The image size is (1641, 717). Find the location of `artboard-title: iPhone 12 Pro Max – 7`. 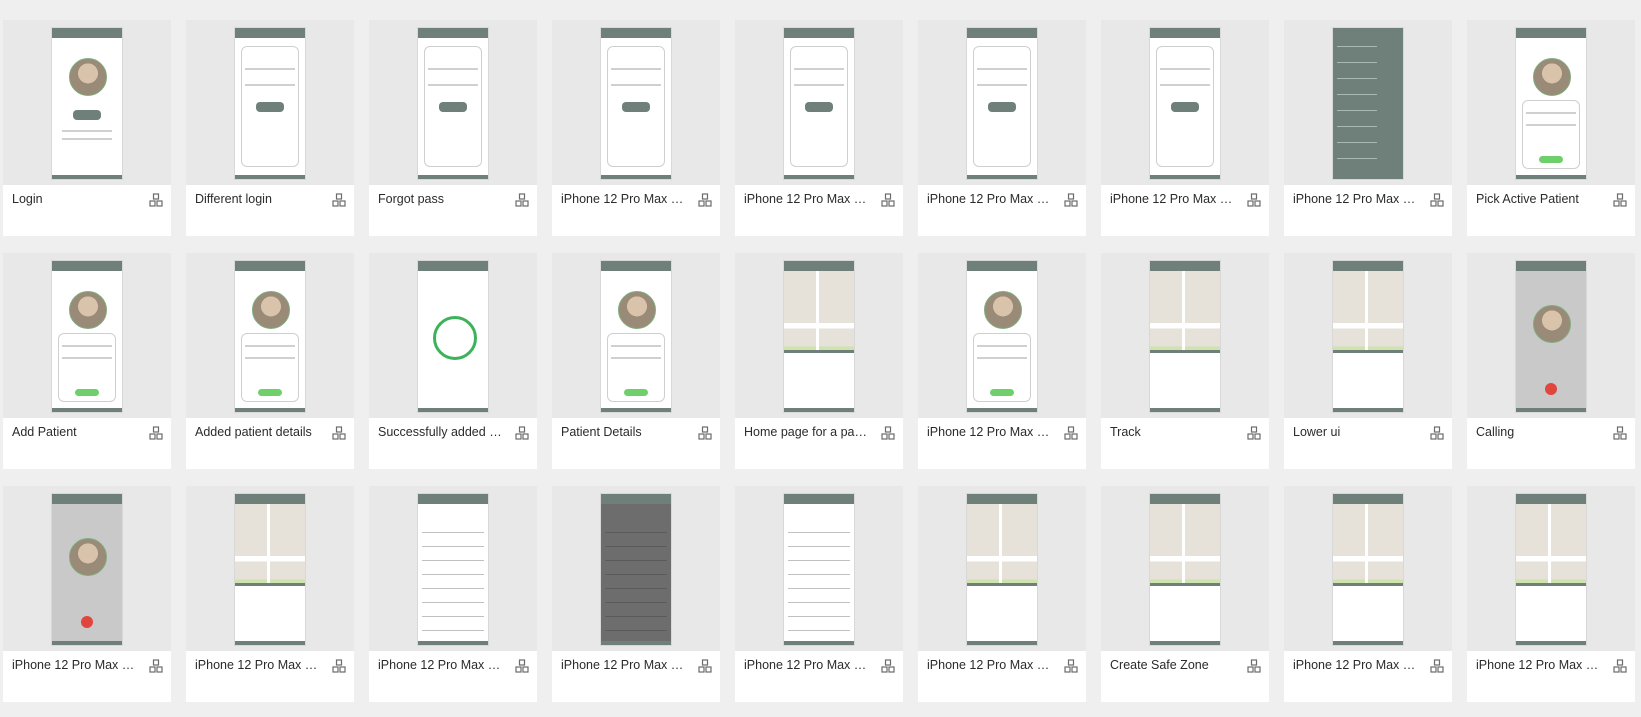

artboard-title: iPhone 12 Pro Max – 7 is located at coordinates (806, 199).